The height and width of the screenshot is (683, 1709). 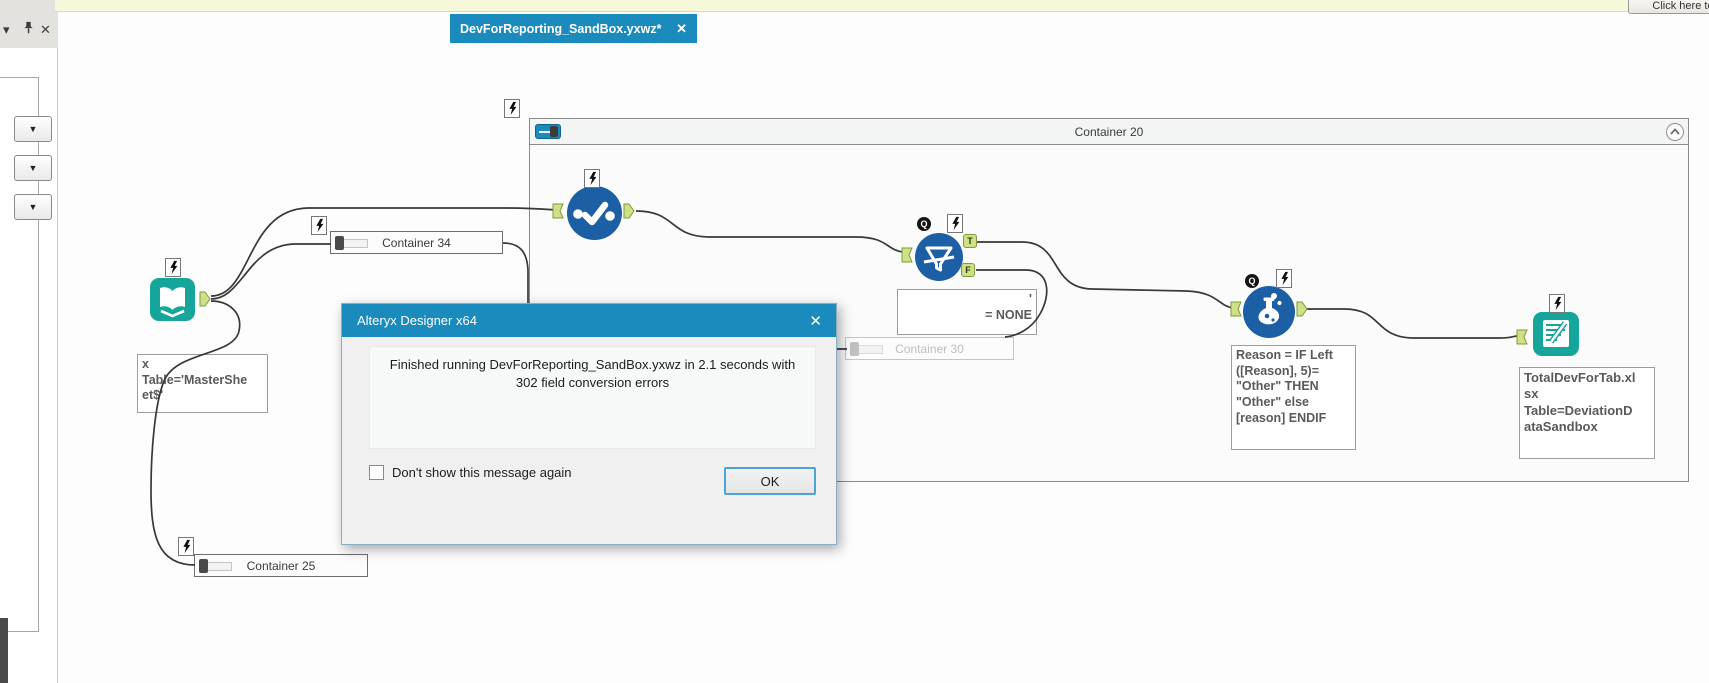 I want to click on filter-input-anchor, so click(x=907, y=255).